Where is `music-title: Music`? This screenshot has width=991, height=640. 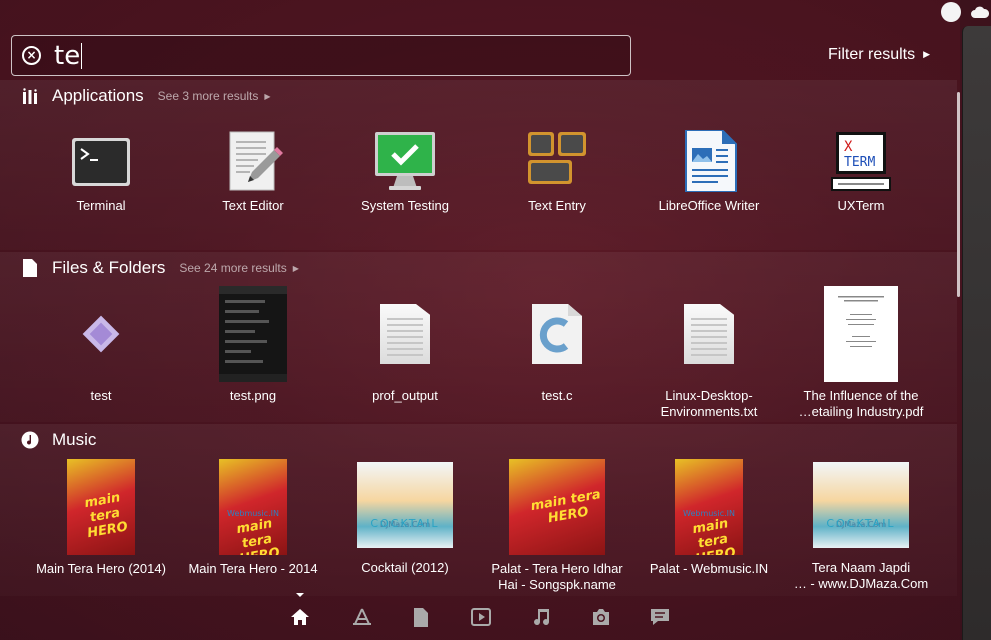
music-title: Music is located at coordinates (74, 439).